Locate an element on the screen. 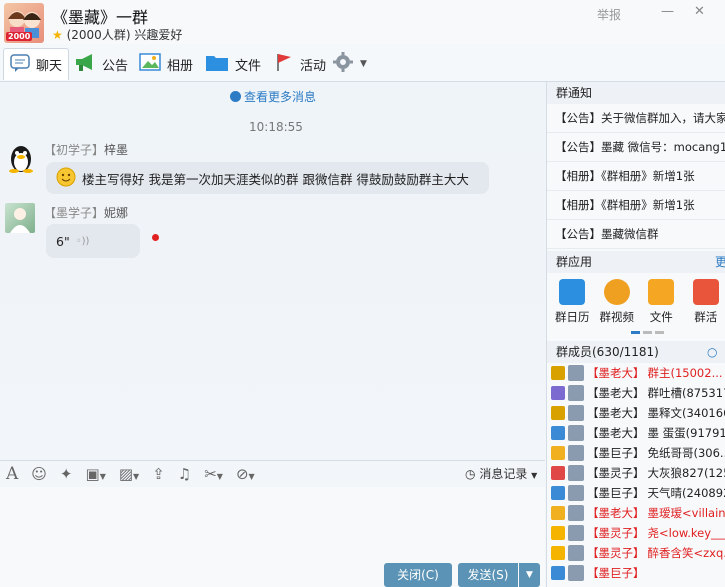 This screenshot has width=725, height=587. user-avatar is located at coordinates (20, 218).